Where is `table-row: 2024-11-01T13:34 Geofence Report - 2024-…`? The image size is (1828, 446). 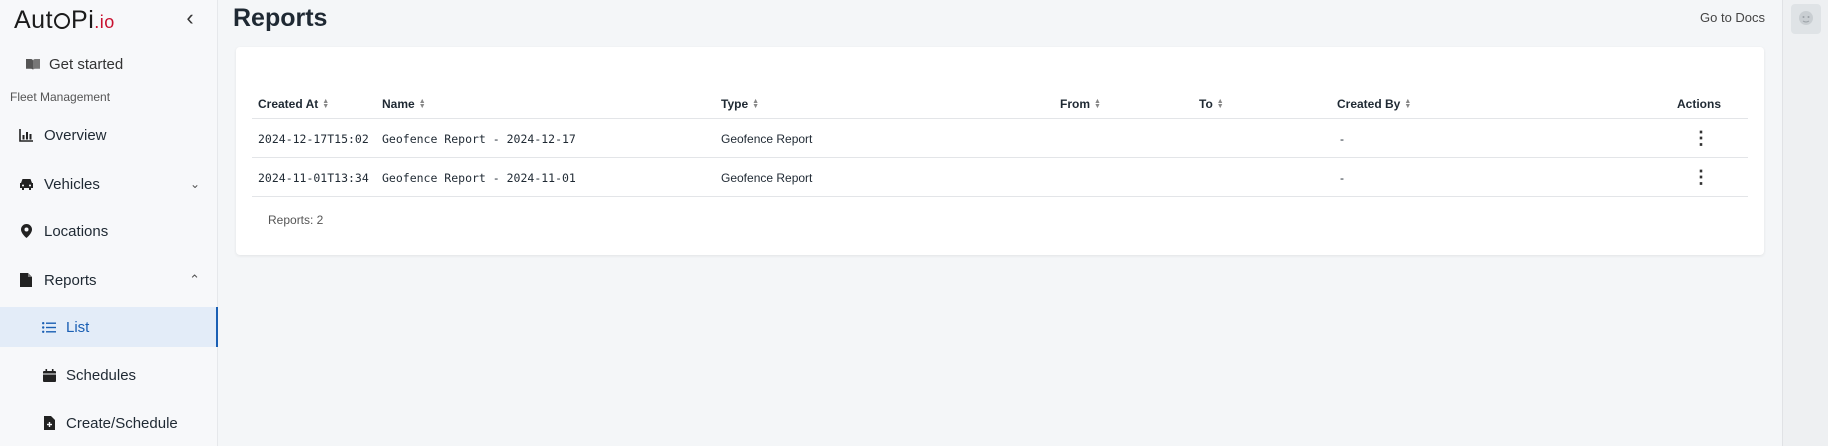 table-row: 2024-11-01T13:34 Geofence Report - 2024-… is located at coordinates (1000, 177).